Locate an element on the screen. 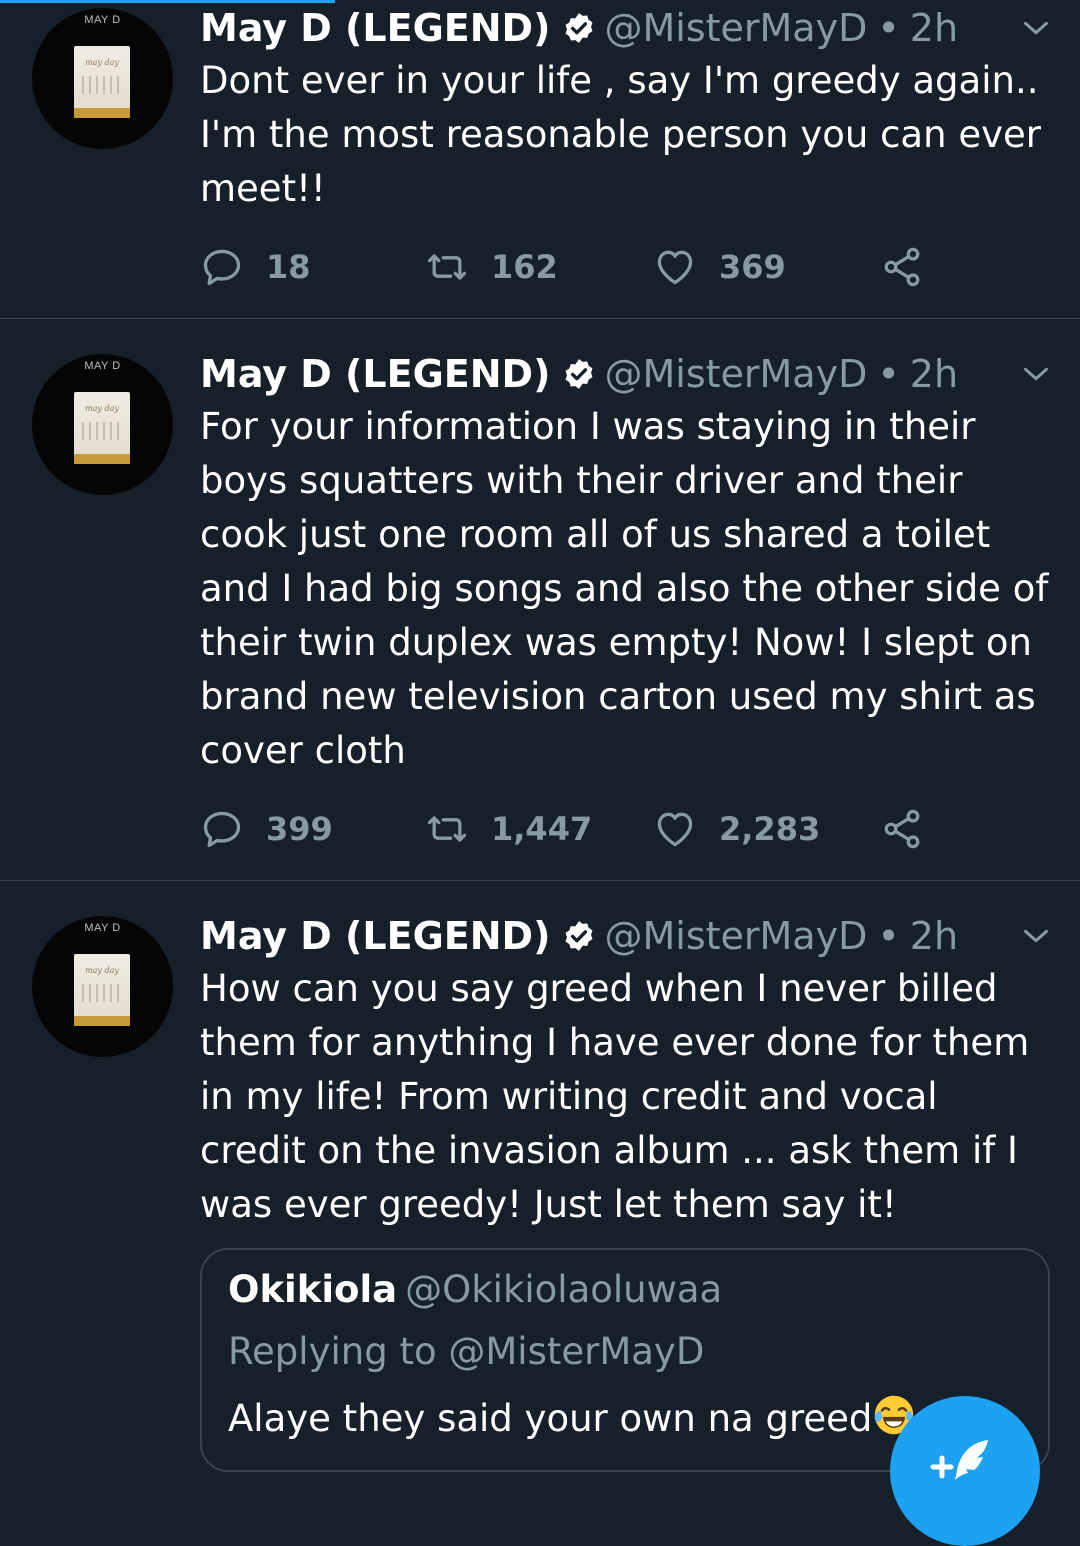 The width and height of the screenshot is (1080, 1546). reply-count: 18 is located at coordinates (288, 267).